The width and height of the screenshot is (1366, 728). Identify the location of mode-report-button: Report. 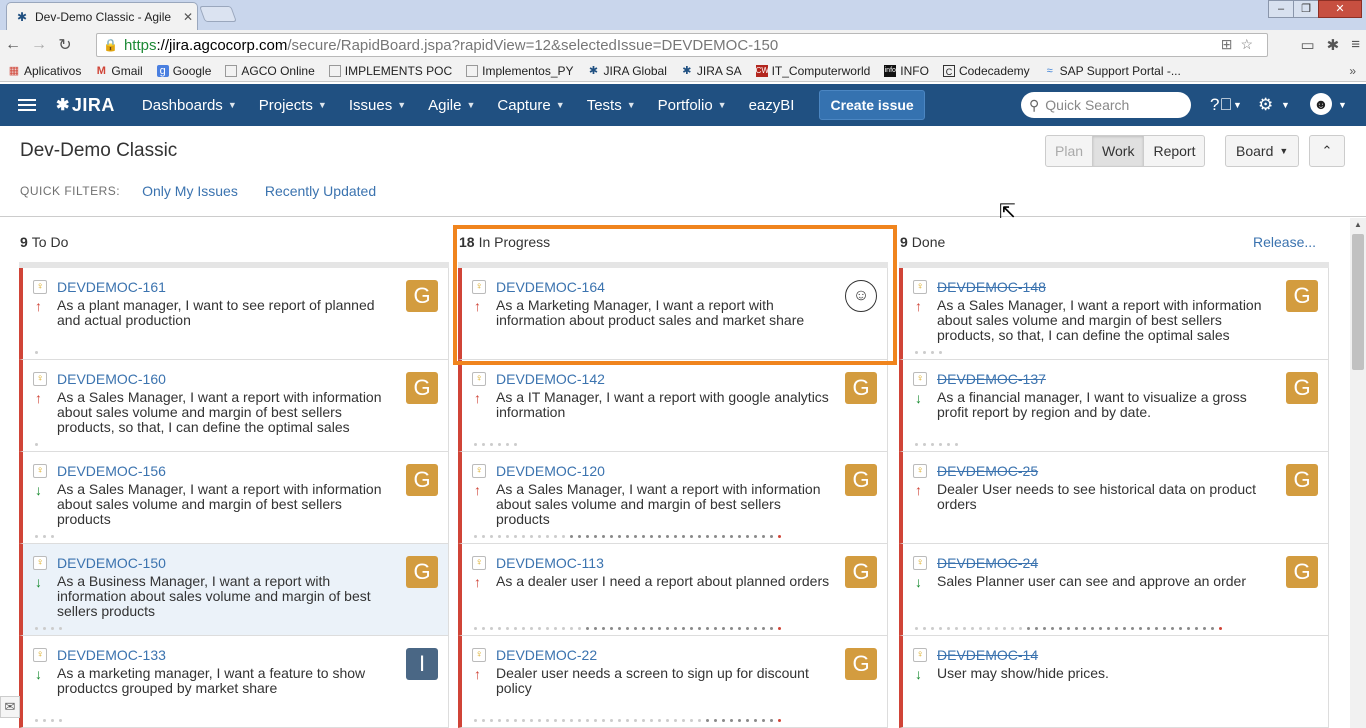
(1174, 151).